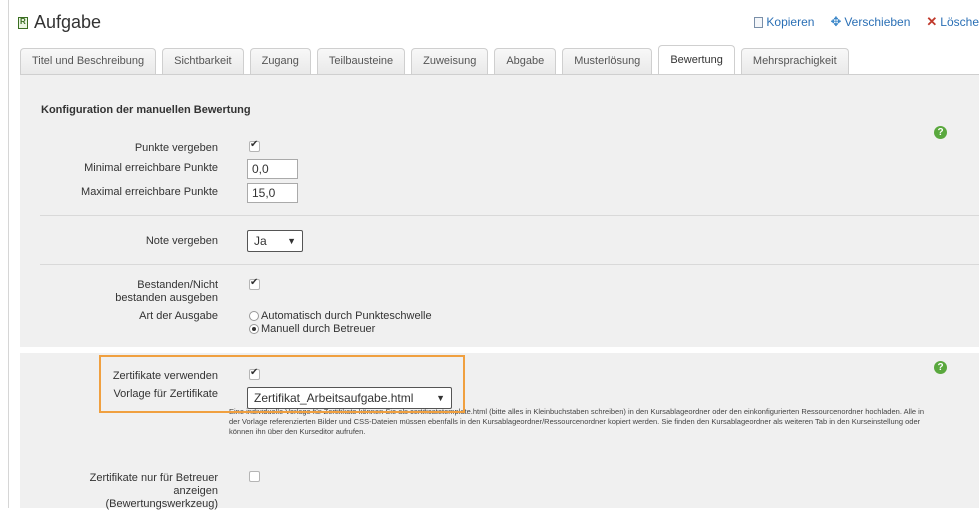  Describe the element at coordinates (282, 384) in the screenshot. I see `highlight-box` at that location.